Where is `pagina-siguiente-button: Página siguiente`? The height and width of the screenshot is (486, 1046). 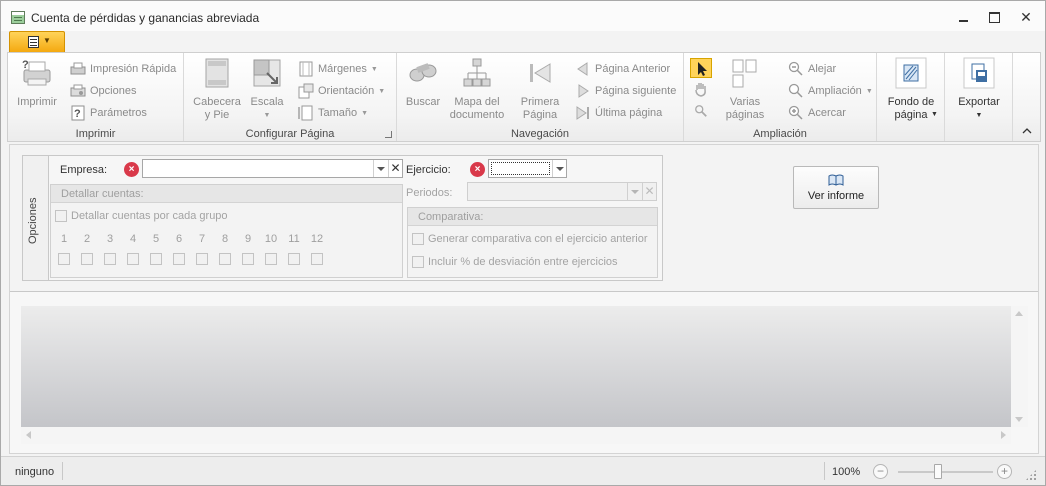 pagina-siguiente-button: Página siguiente is located at coordinates (625, 91).